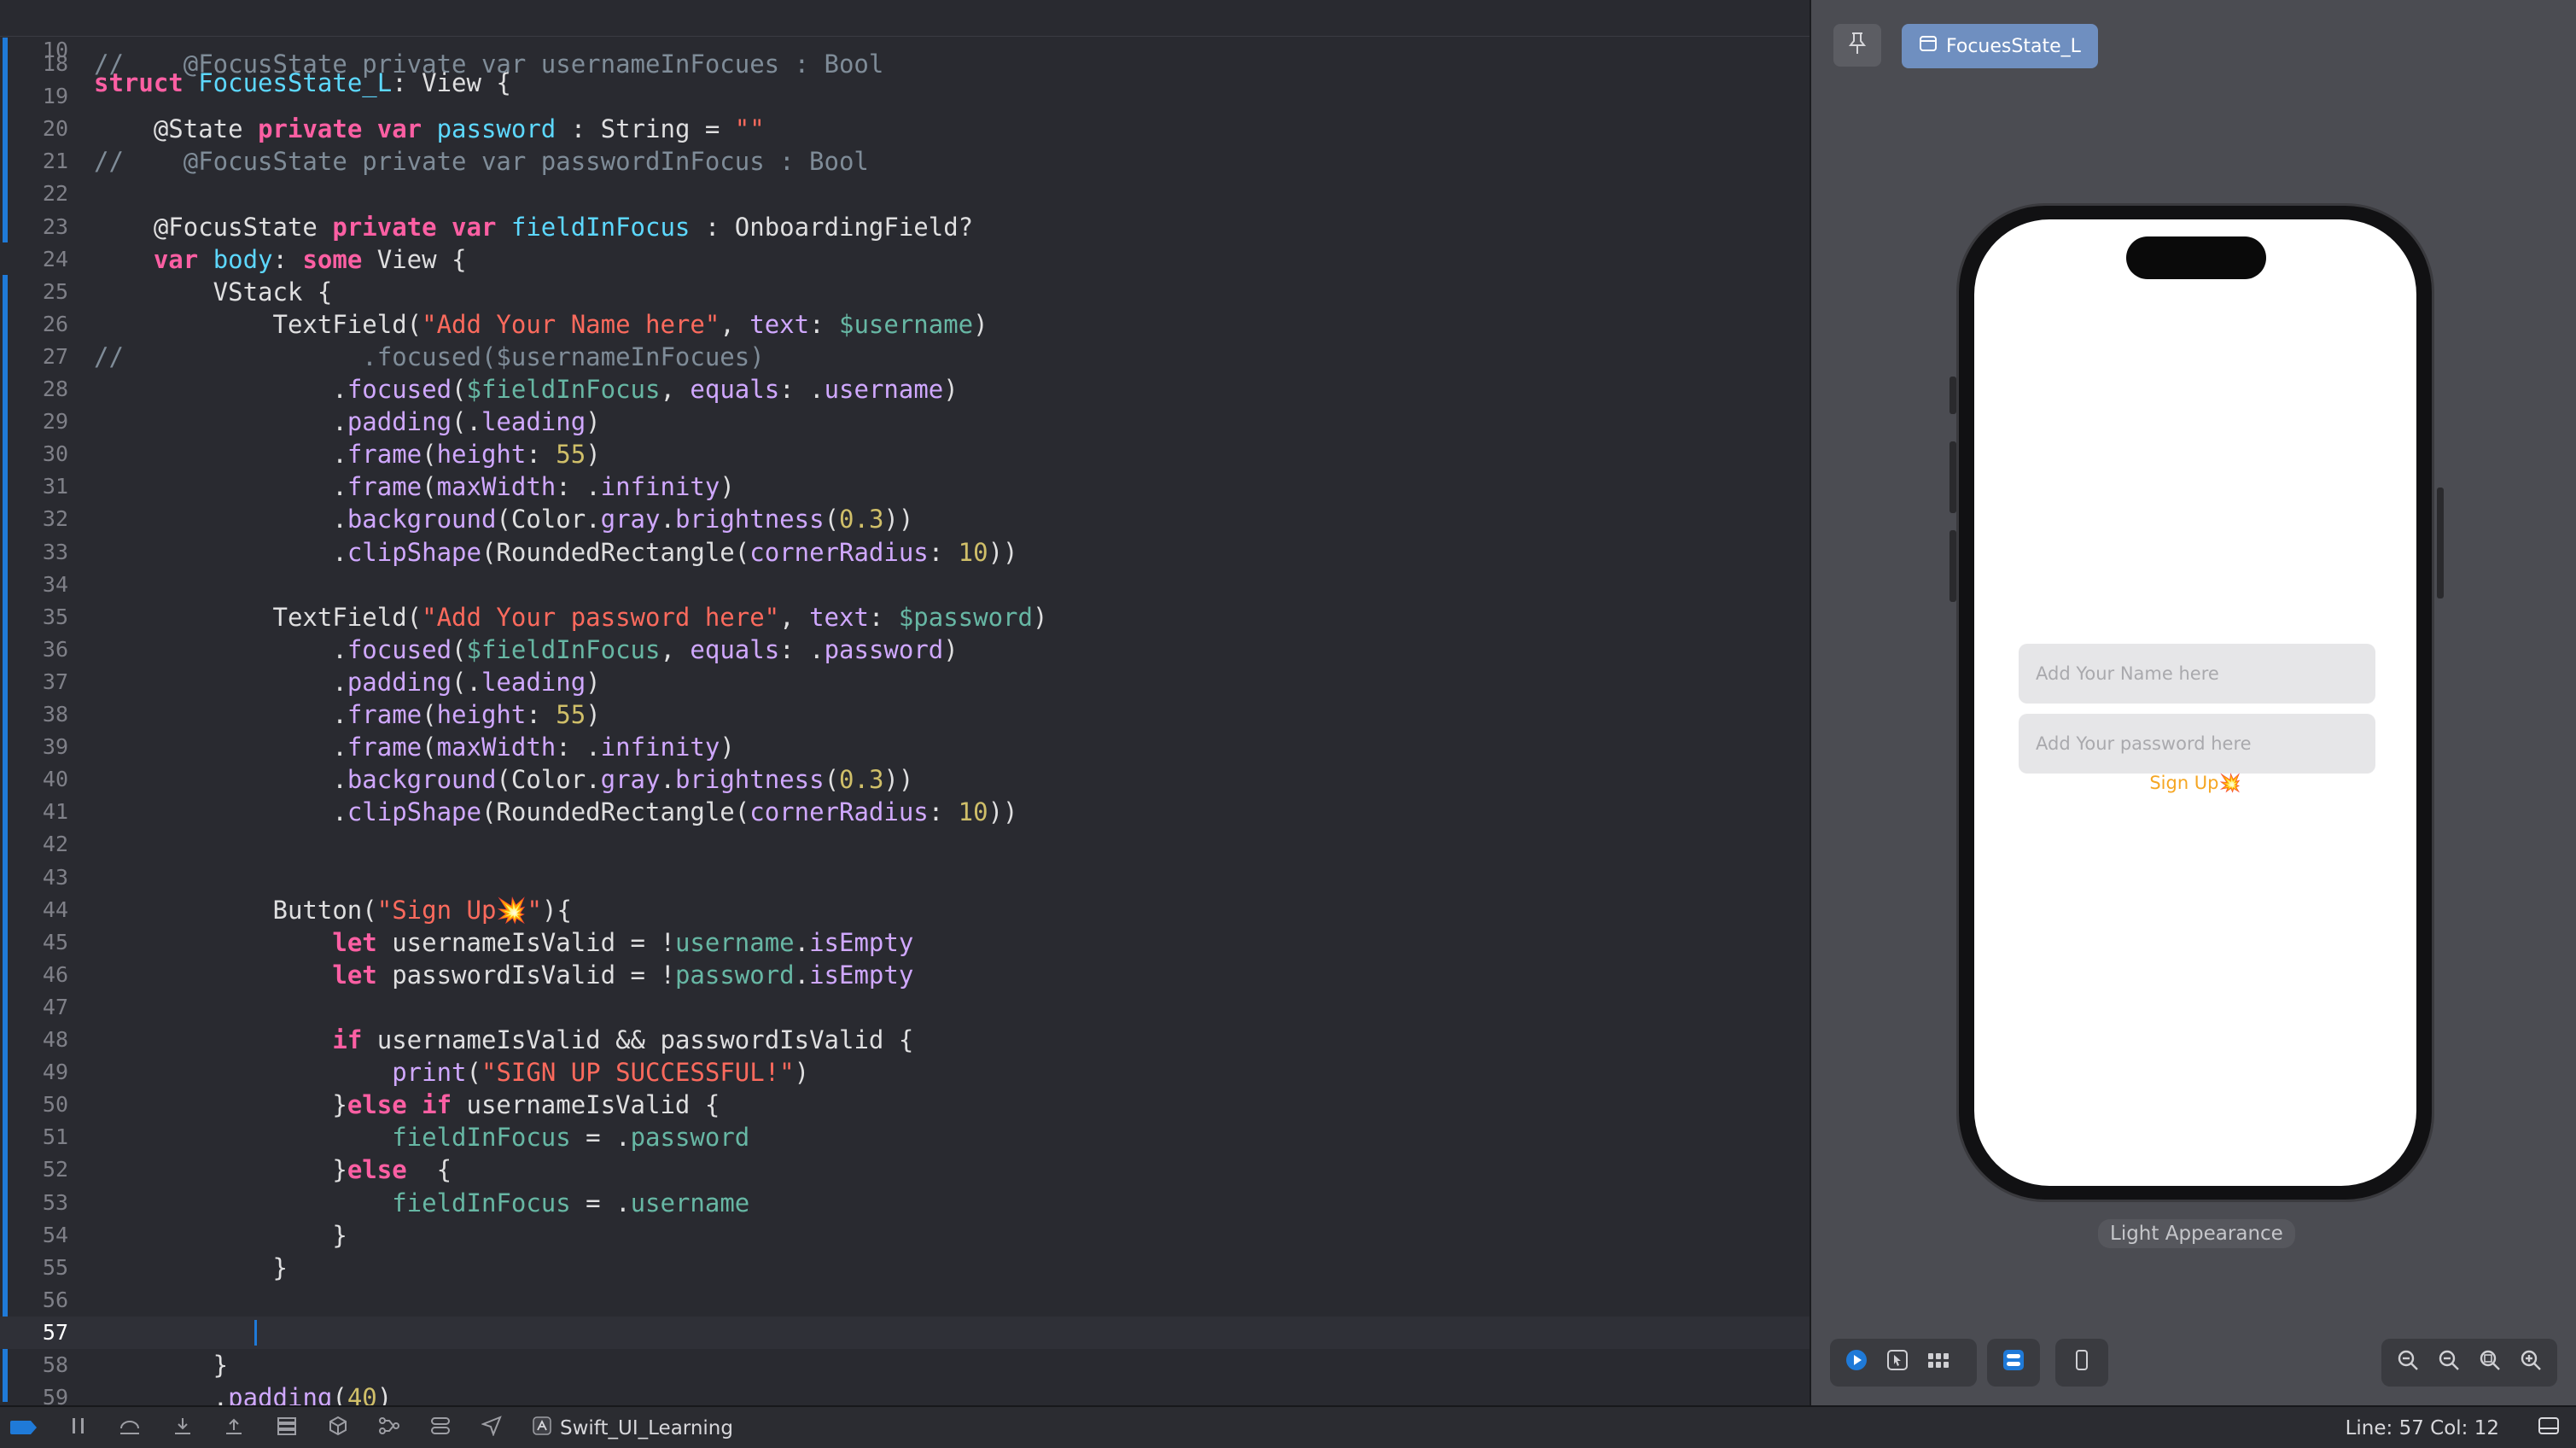  Describe the element at coordinates (905, 714) in the screenshot. I see `code-line: 38 .frame(height: 55)` at that location.